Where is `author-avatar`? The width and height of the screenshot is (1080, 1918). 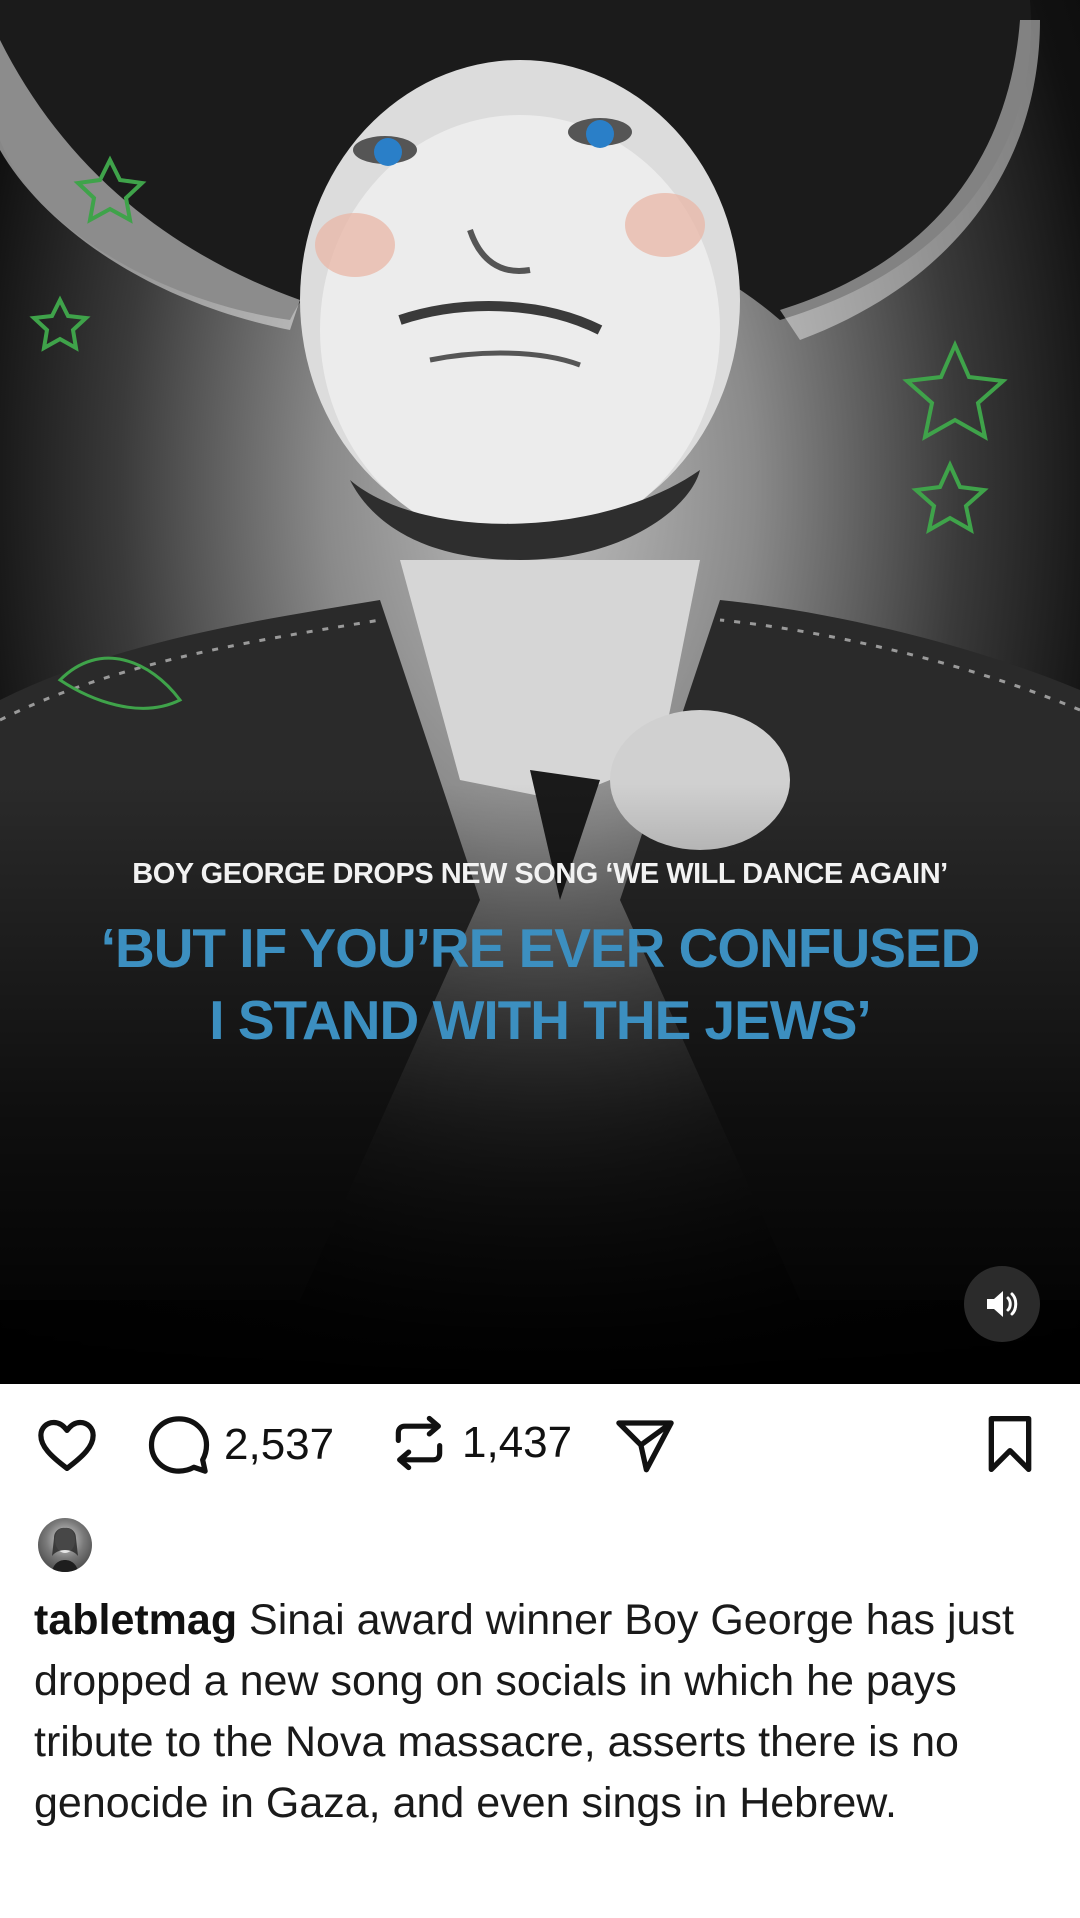 author-avatar is located at coordinates (65, 1545).